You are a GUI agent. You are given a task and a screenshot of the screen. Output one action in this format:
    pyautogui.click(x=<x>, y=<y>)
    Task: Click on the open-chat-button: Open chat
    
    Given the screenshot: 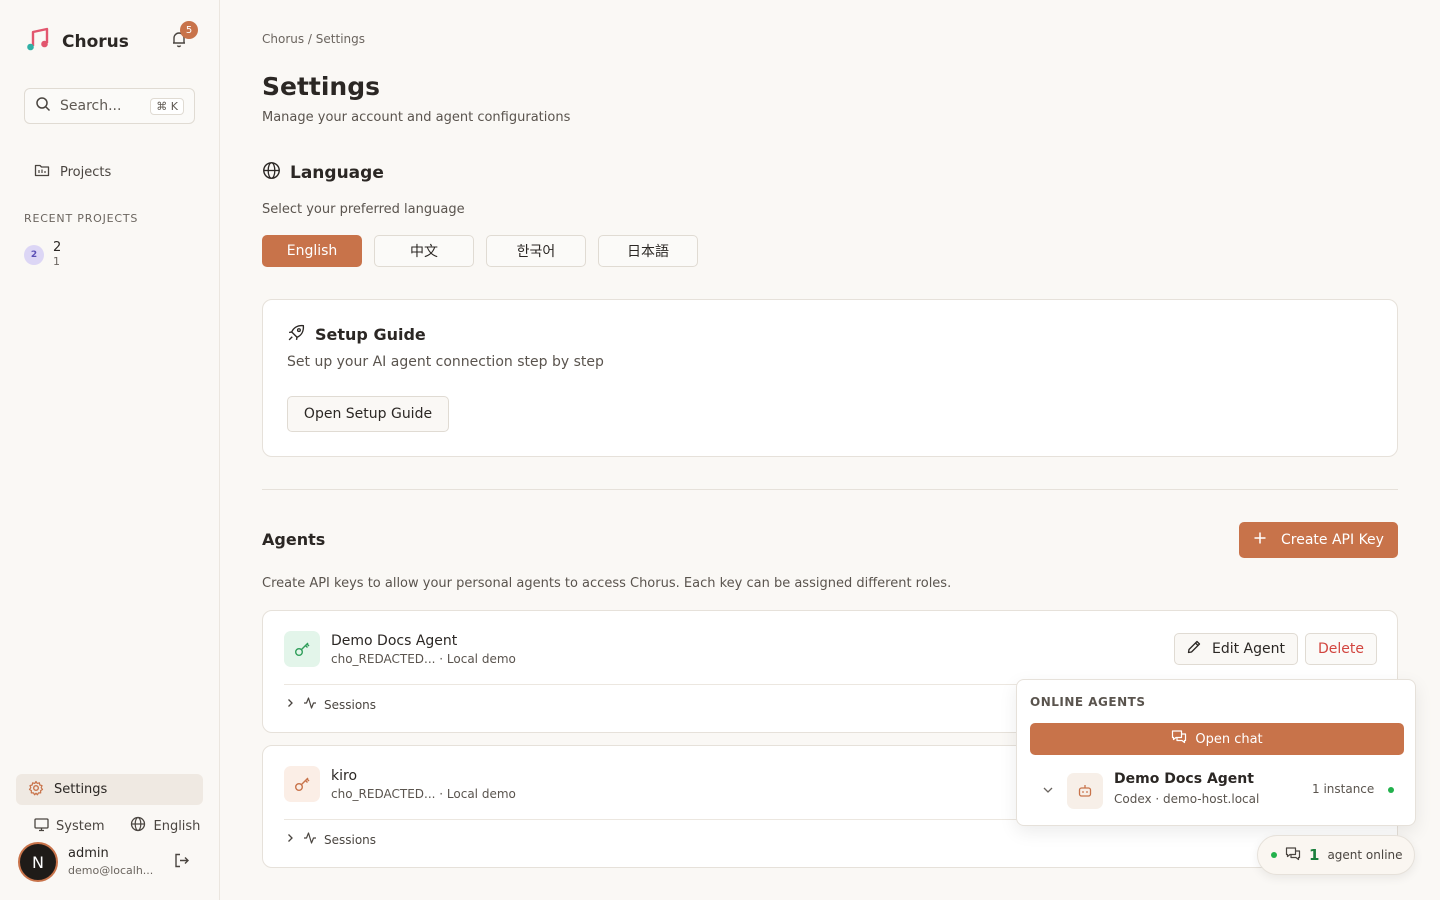 What is the action you would take?
    pyautogui.click(x=1217, y=739)
    